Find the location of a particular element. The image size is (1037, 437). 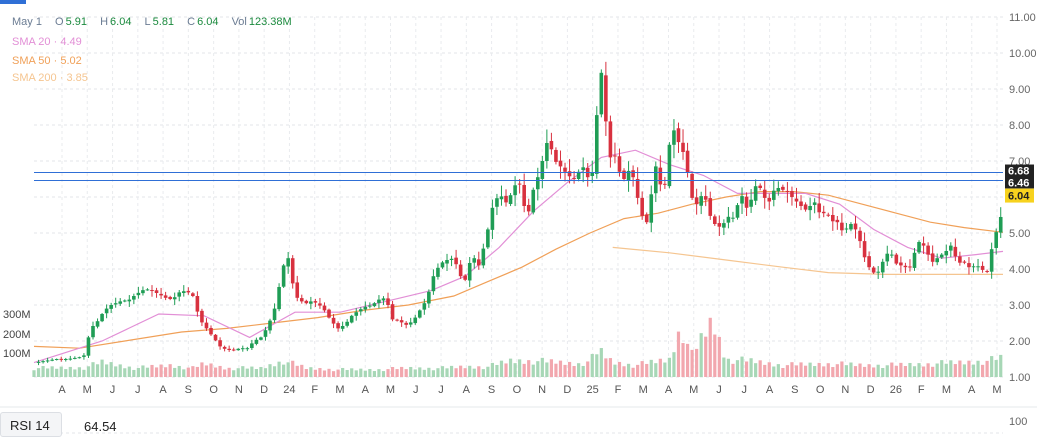

legend-close: 6.04 is located at coordinates (208, 22).